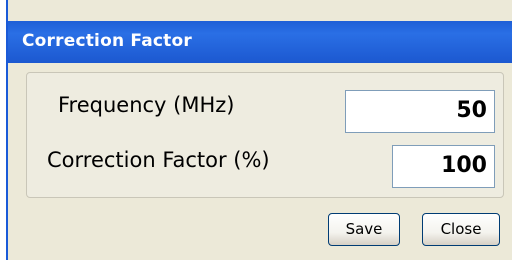 The image size is (512, 260). What do you see at coordinates (158, 160) in the screenshot?
I see `correction-factor-label: Correction Factor (%)` at bounding box center [158, 160].